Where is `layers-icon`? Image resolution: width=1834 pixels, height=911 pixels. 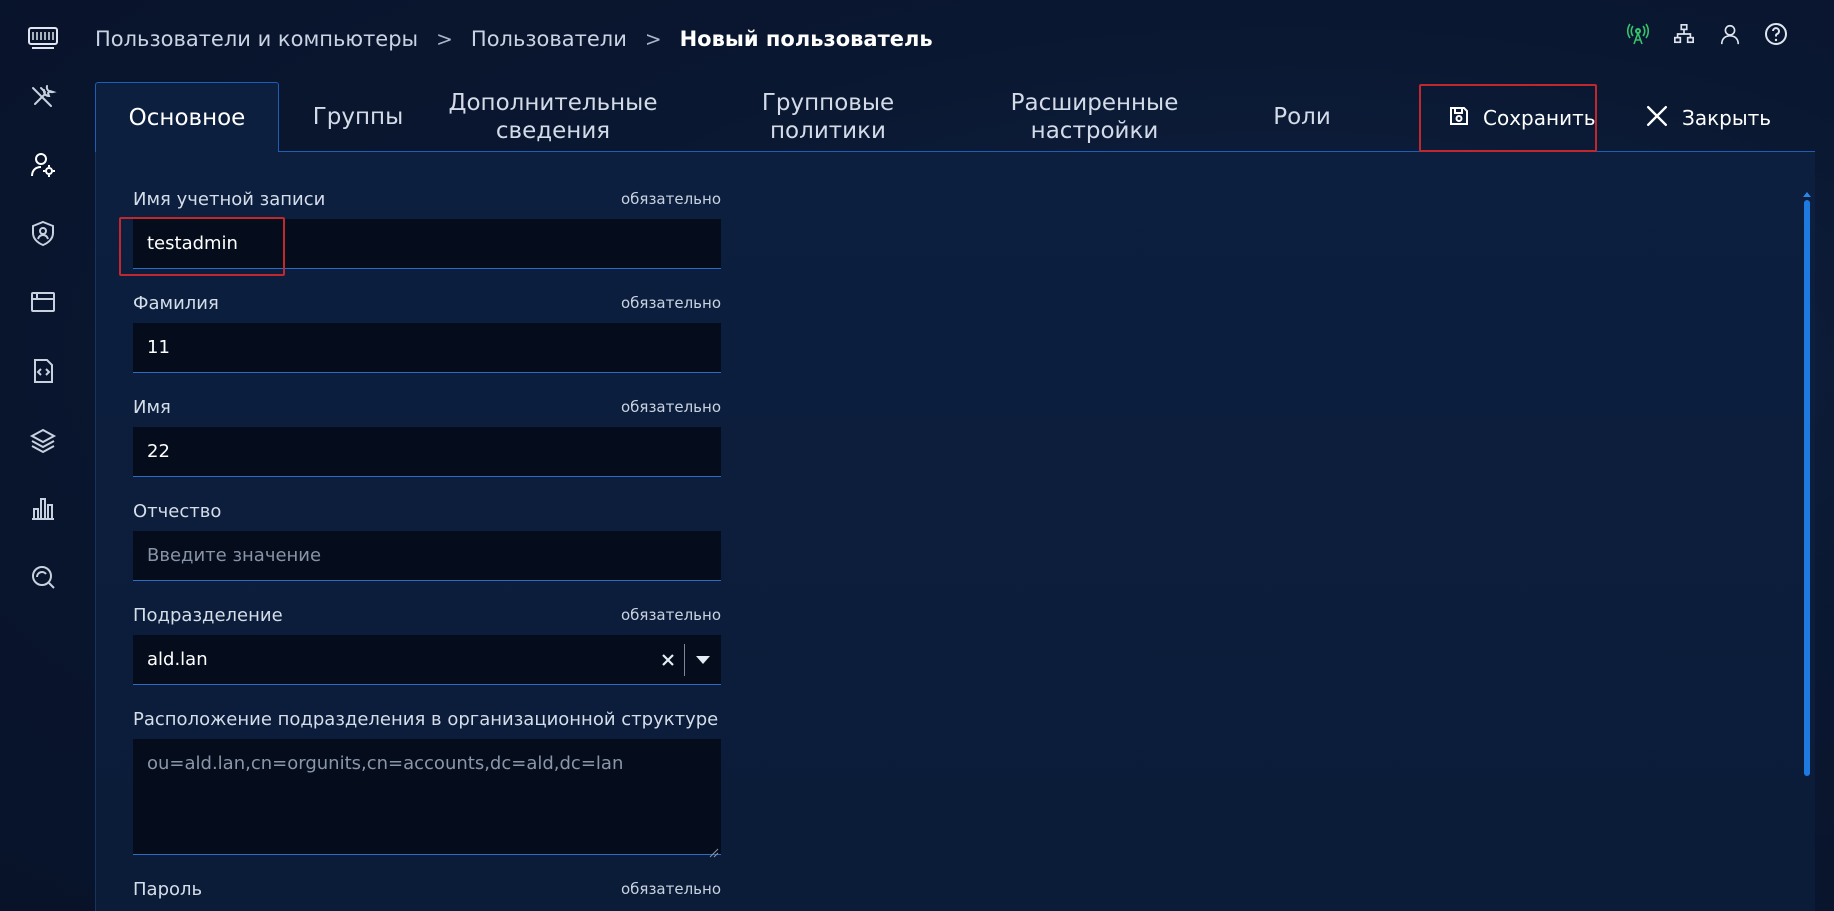
layers-icon is located at coordinates (43, 440).